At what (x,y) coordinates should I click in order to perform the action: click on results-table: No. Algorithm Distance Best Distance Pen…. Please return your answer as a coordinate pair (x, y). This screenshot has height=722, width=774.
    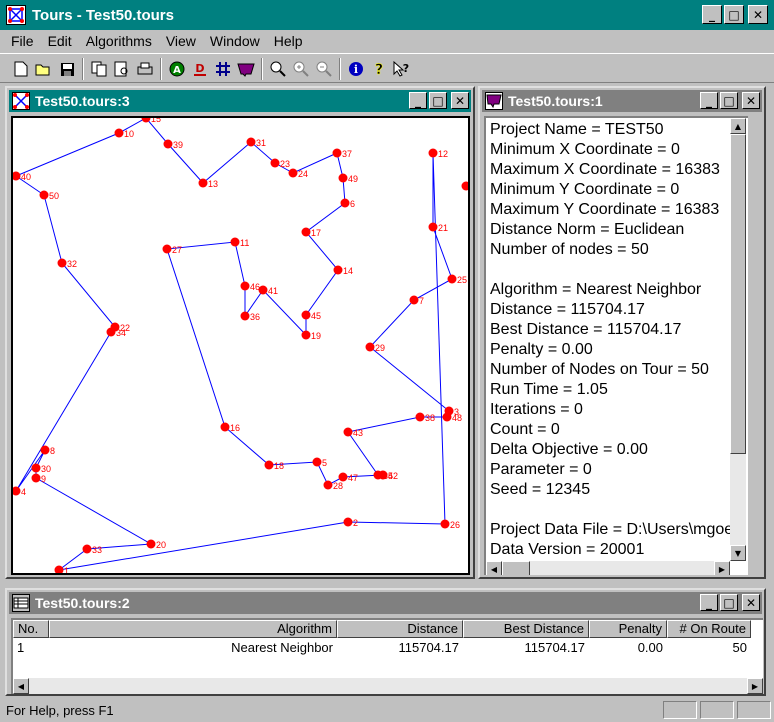
    Looking at the image, I should click on (387, 656).